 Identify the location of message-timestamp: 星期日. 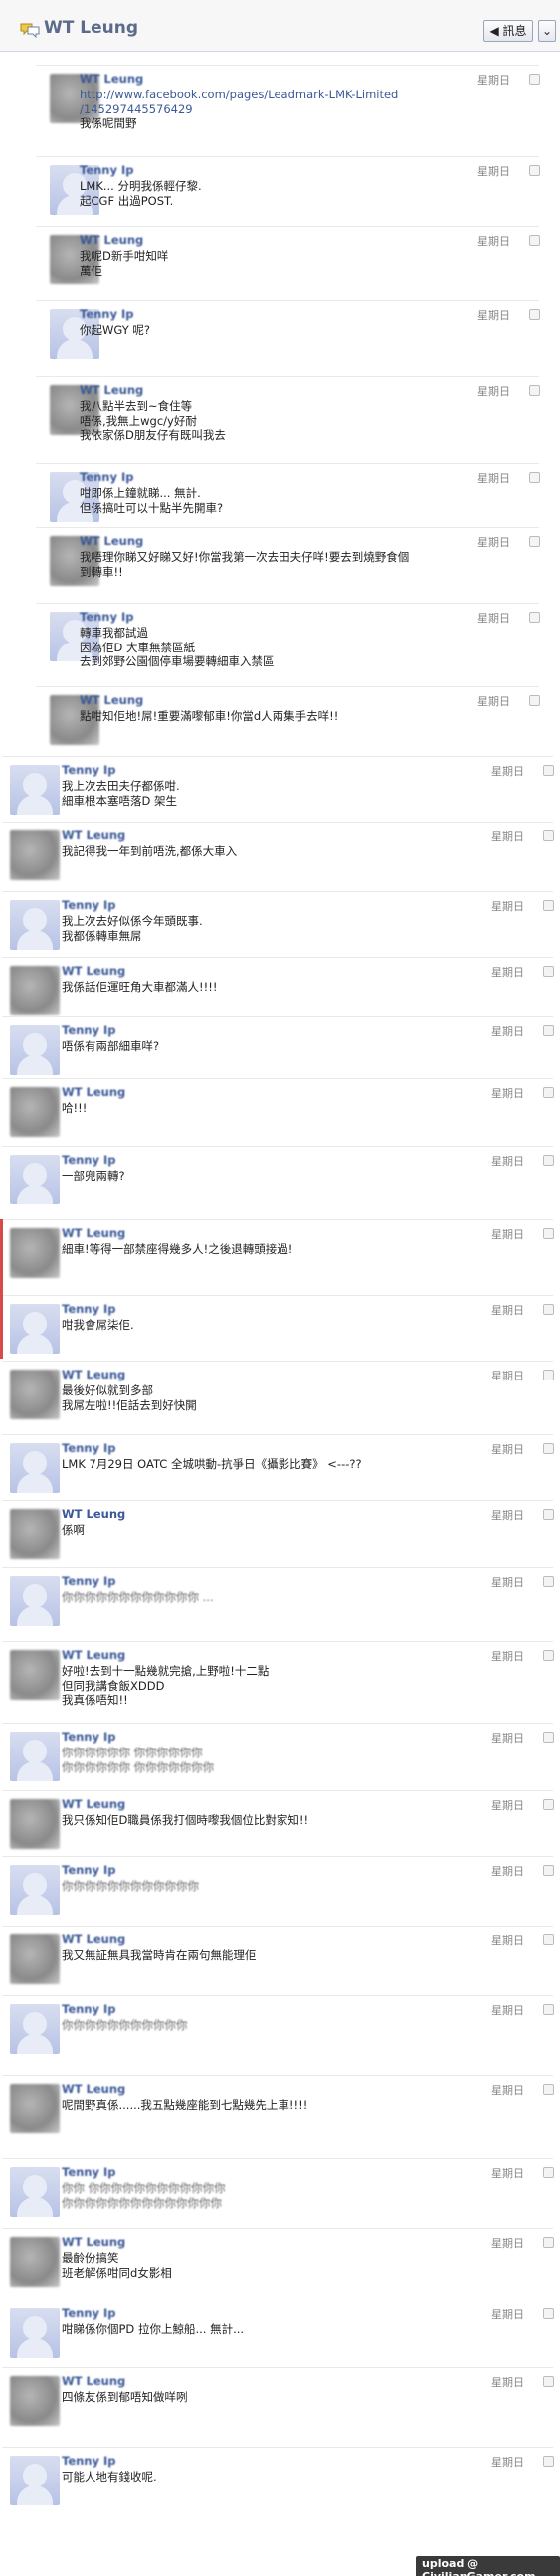
(507, 1871).